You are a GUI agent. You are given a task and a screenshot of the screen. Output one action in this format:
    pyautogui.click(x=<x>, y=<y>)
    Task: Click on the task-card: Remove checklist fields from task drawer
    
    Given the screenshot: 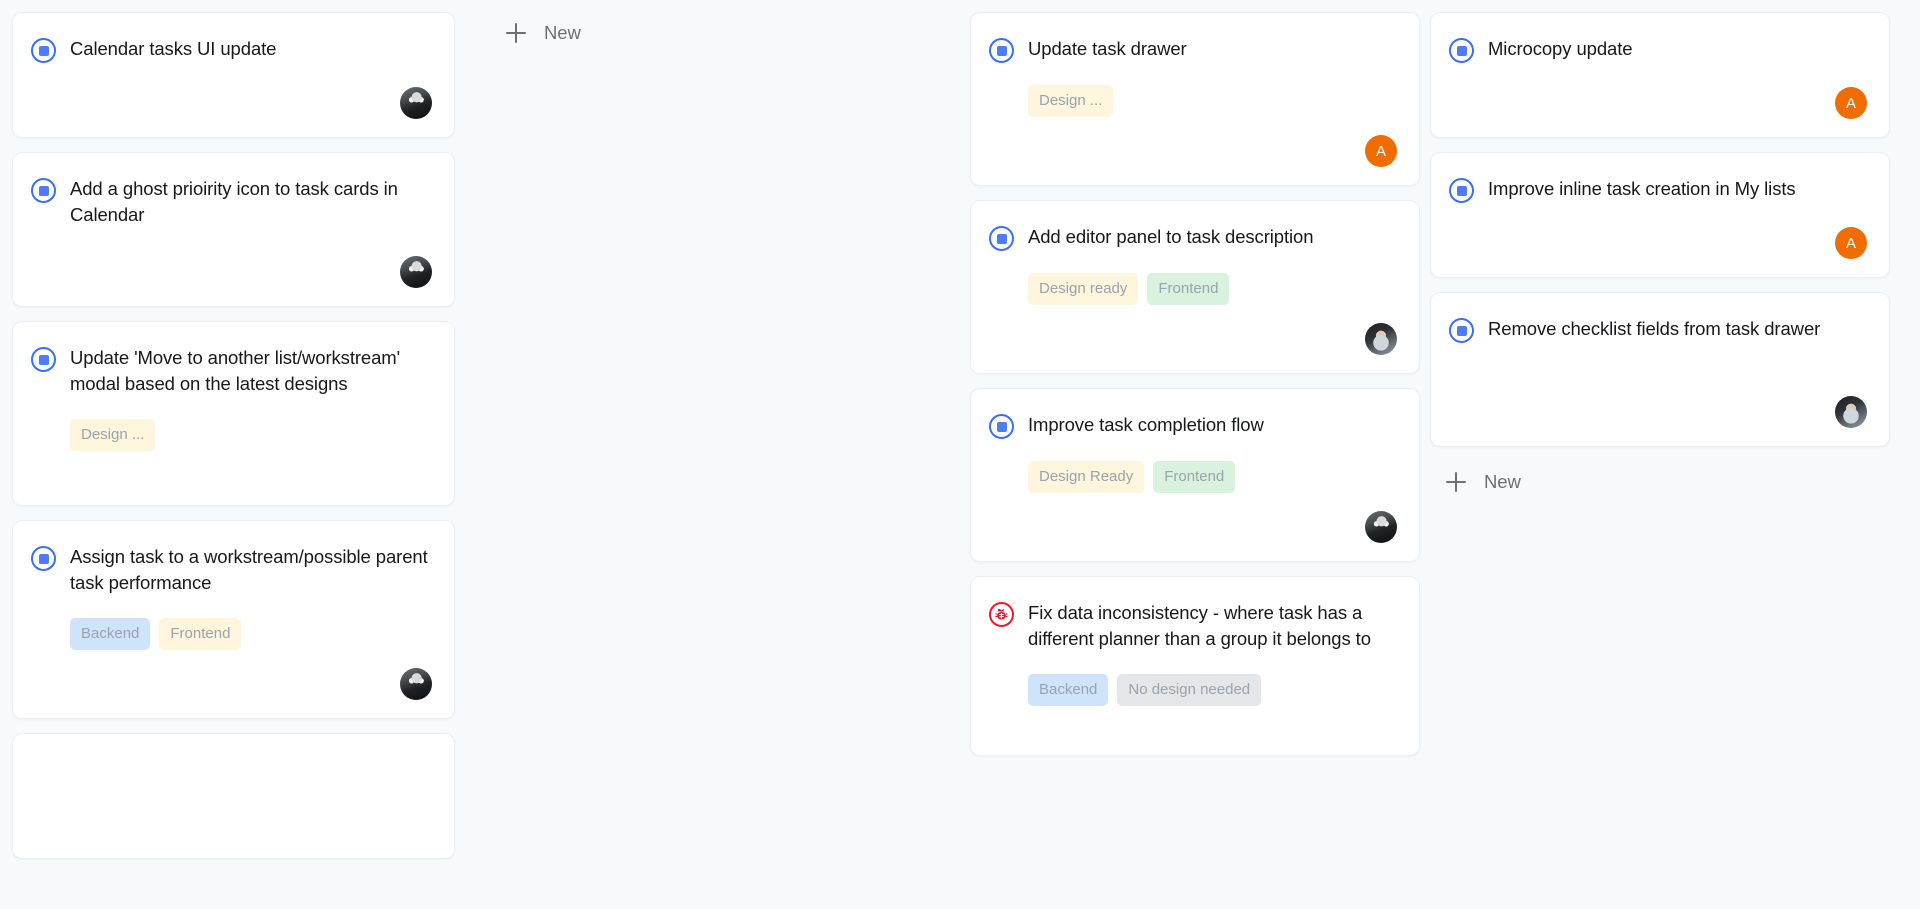 What is the action you would take?
    pyautogui.click(x=1660, y=369)
    